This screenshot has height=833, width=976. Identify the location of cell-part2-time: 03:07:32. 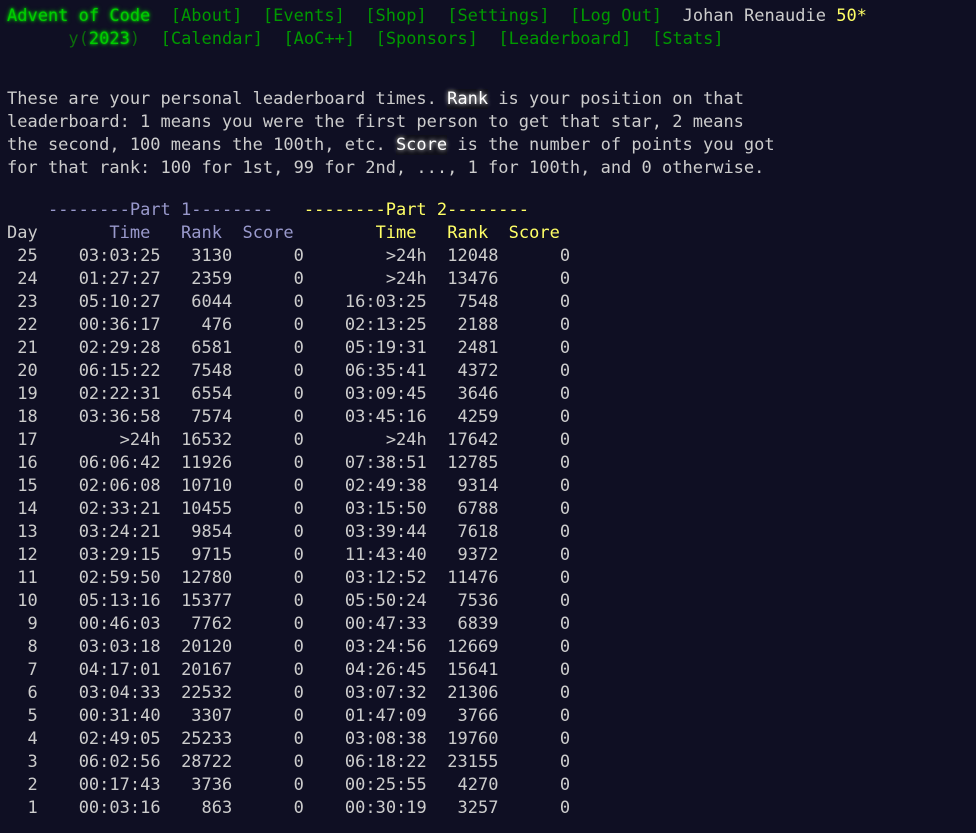
(385, 693).